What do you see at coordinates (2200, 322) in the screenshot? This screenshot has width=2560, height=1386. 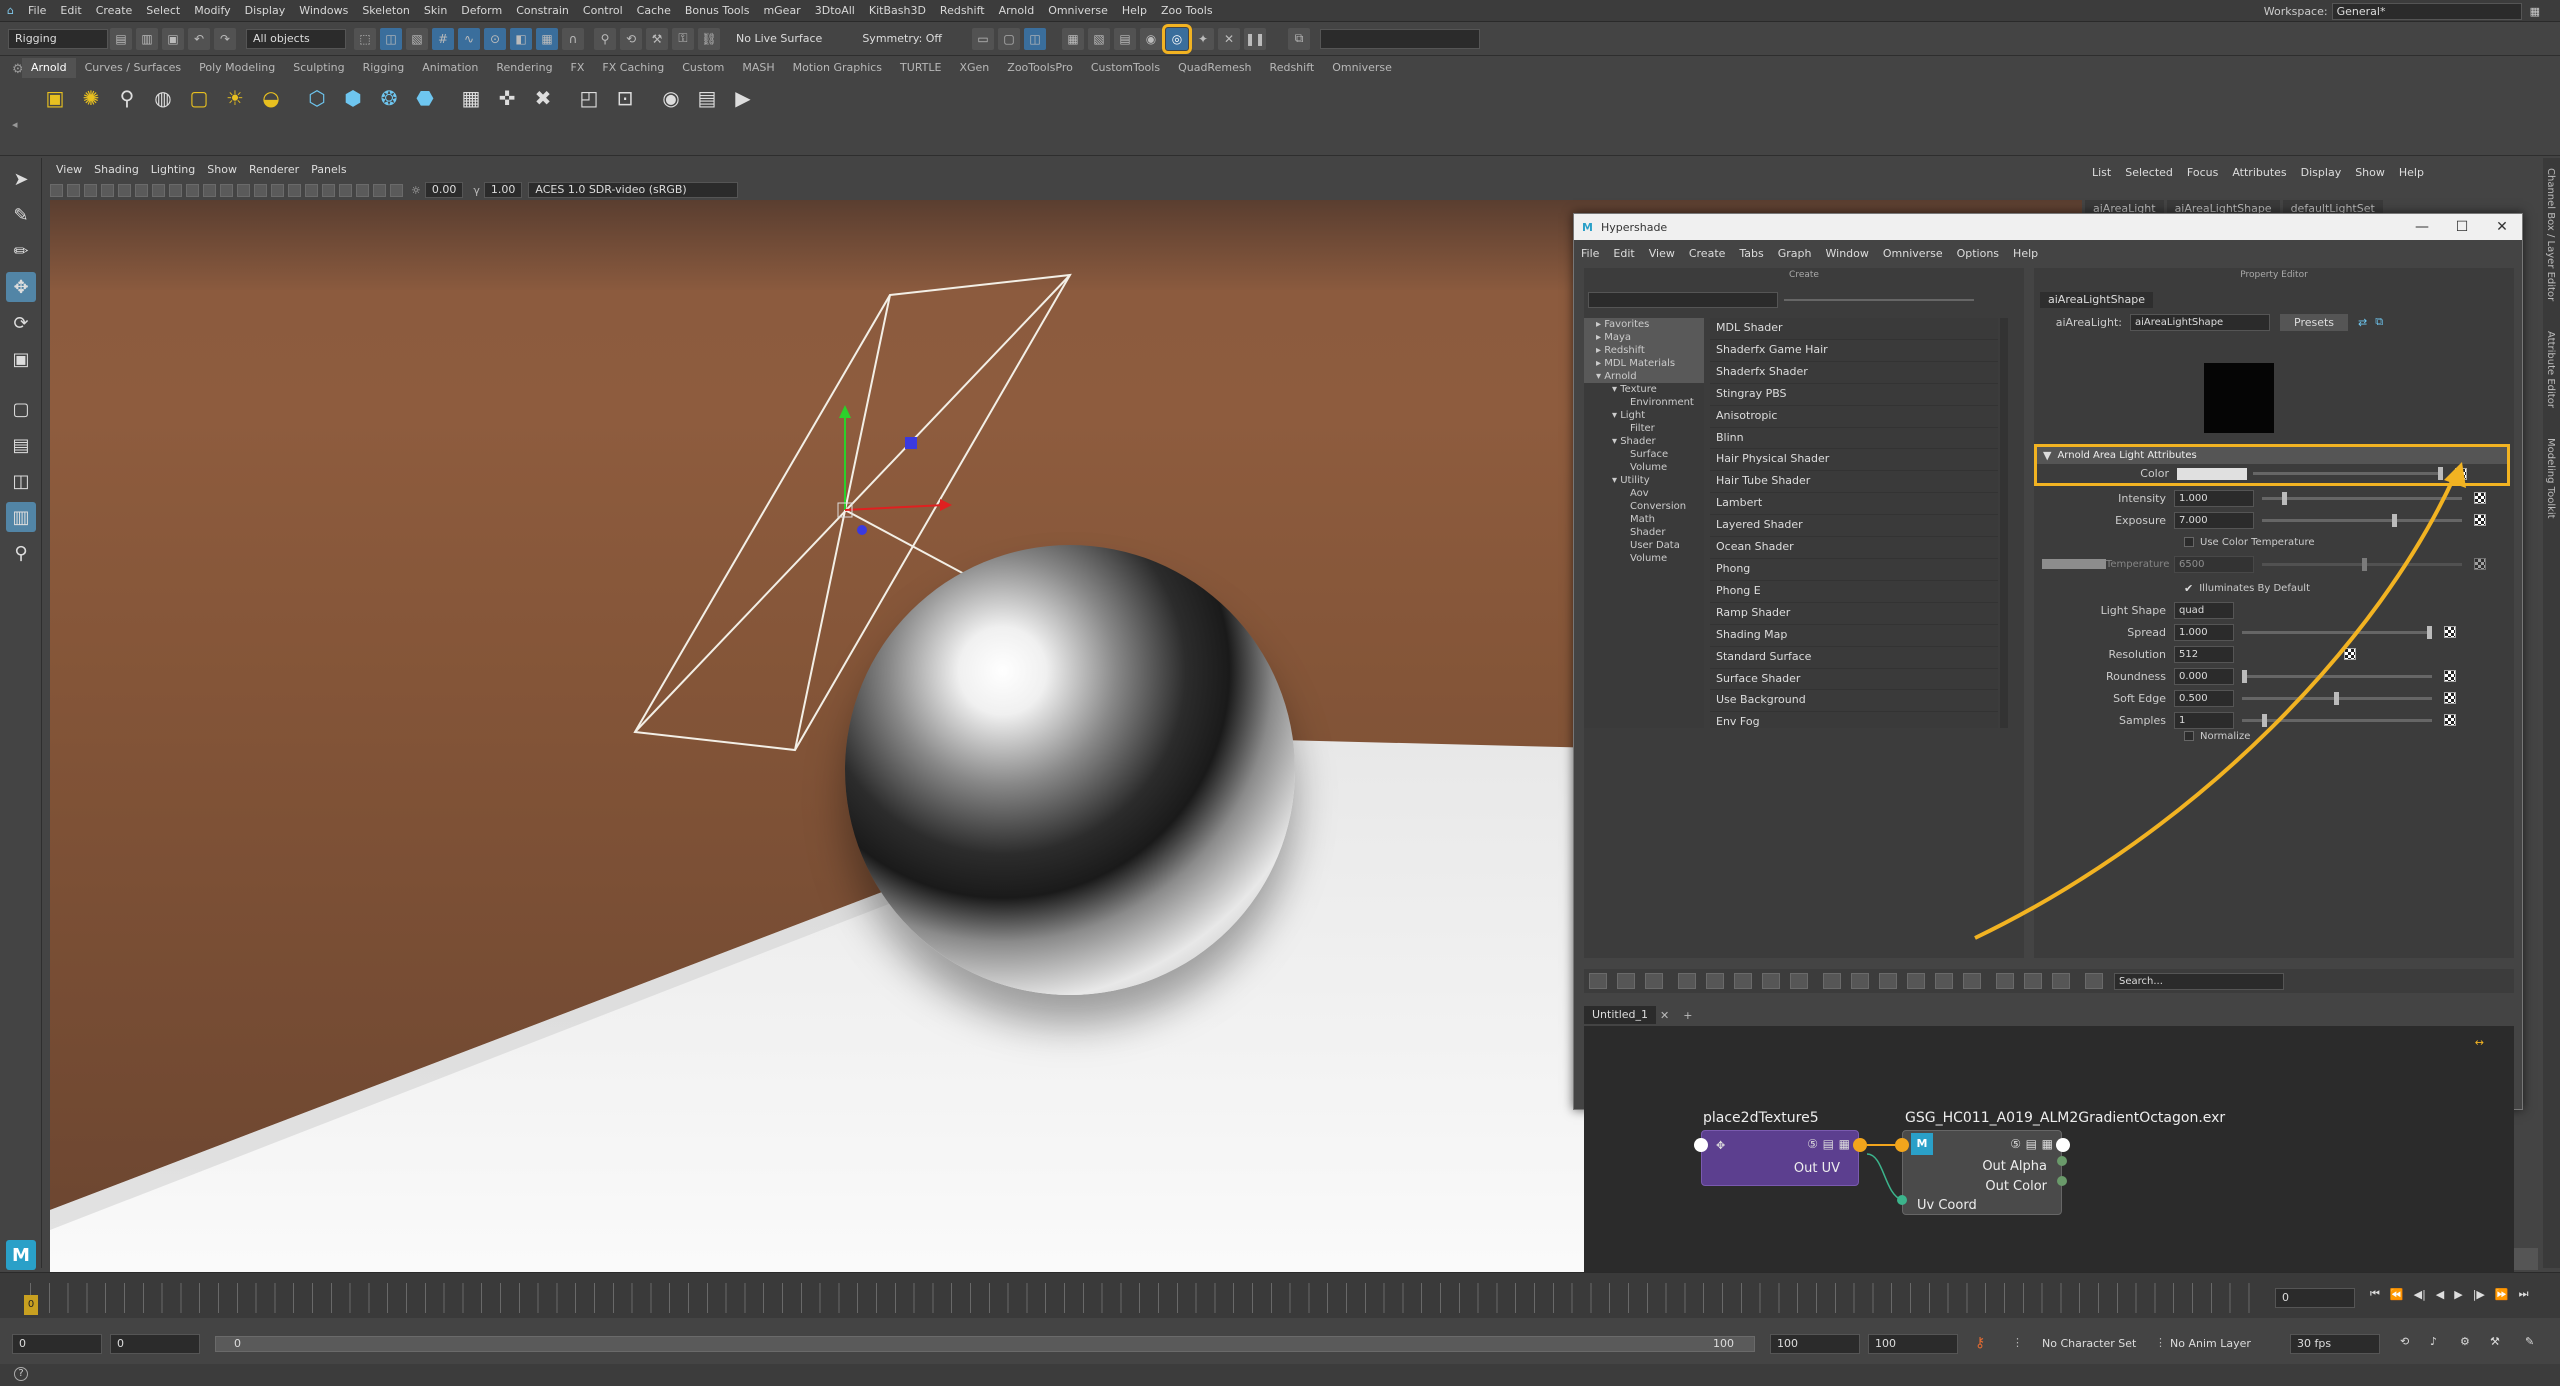 I see `node-name-field: aiAreaLightShape` at bounding box center [2200, 322].